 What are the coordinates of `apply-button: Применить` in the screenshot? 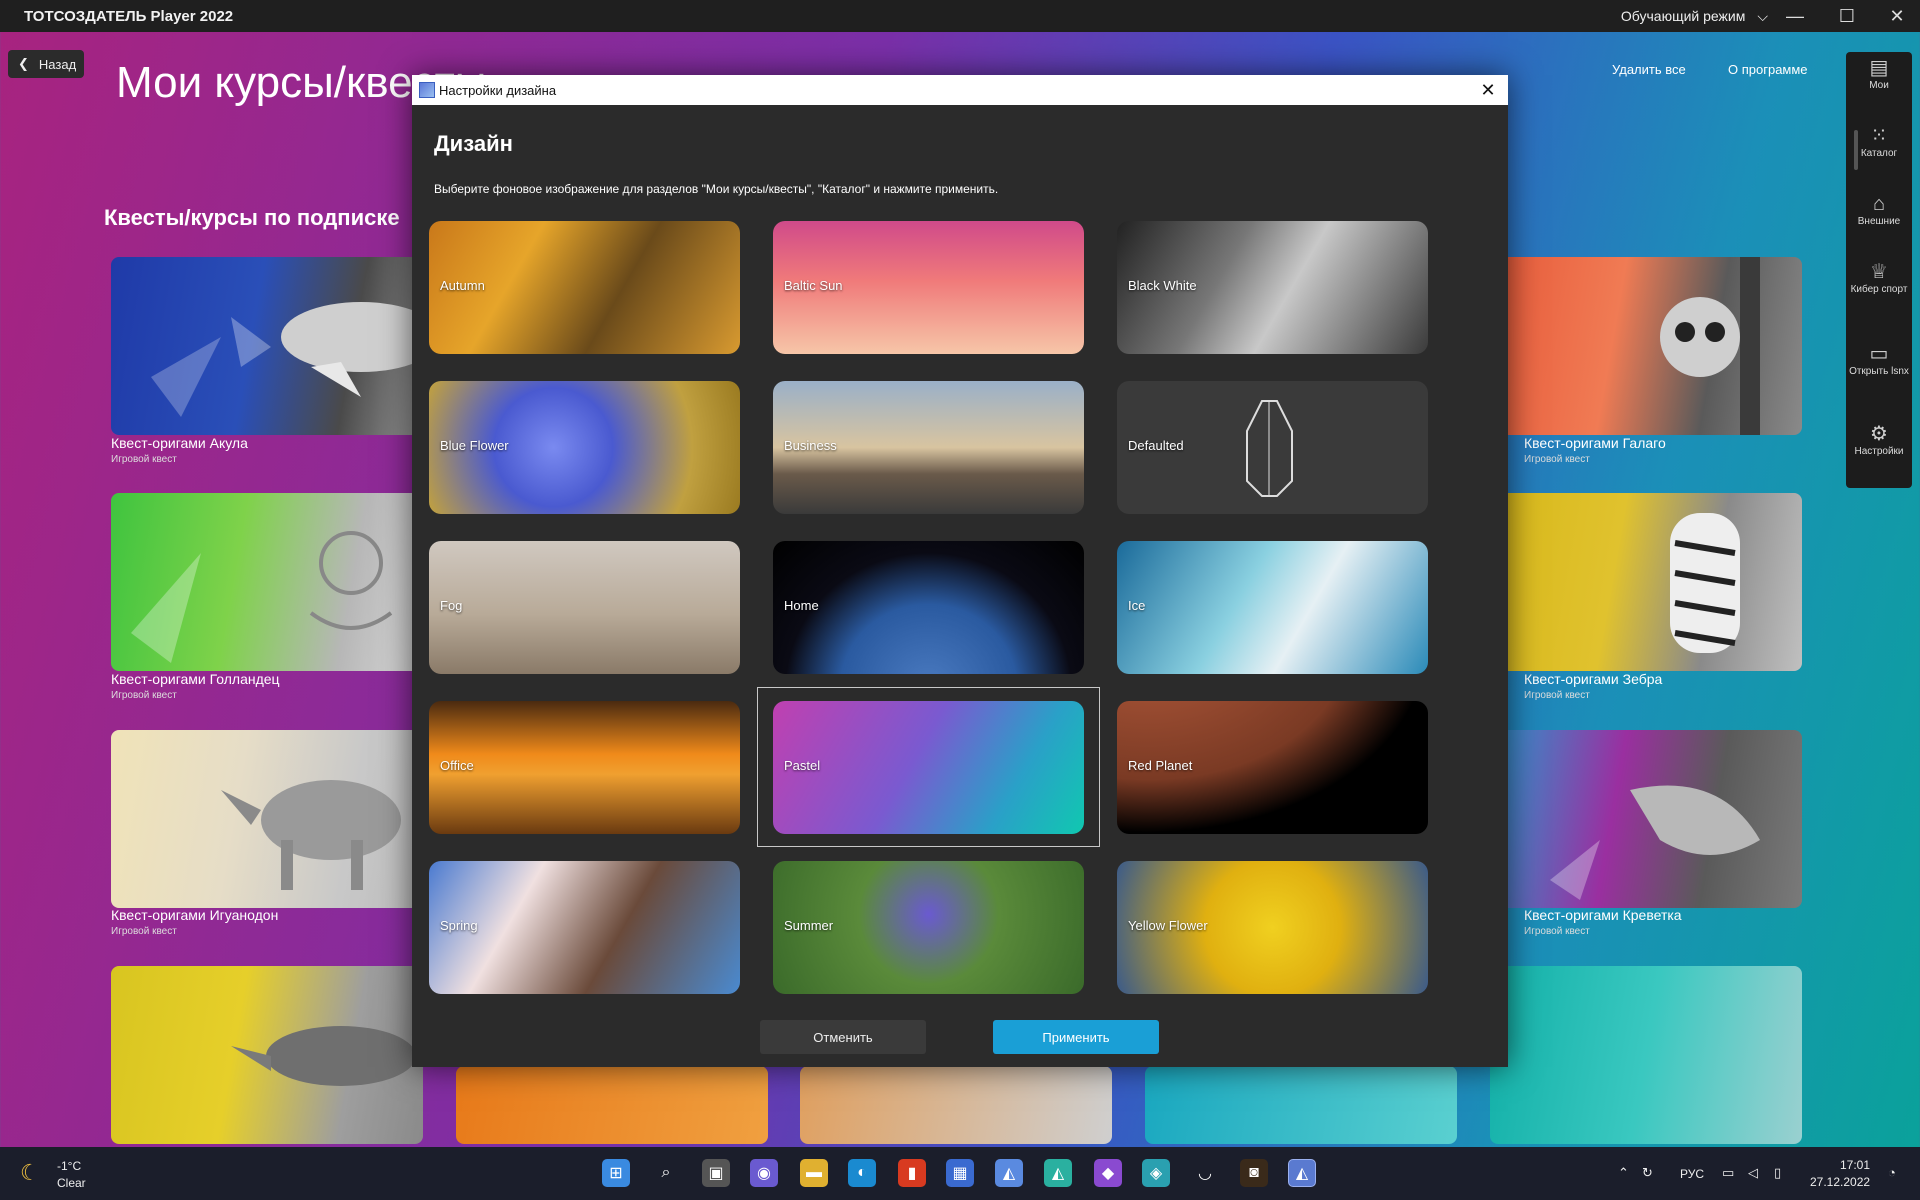 It's located at (1076, 1037).